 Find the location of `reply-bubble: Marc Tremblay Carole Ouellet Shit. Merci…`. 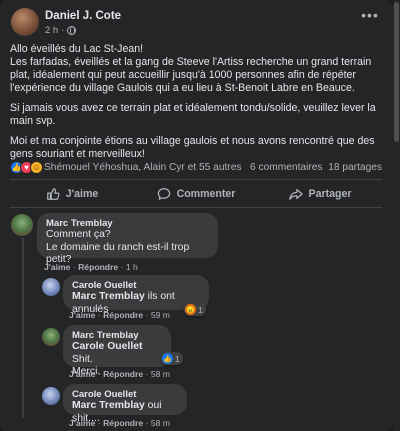

reply-bubble: Marc Tremblay Carole Ouellet Shit. Merci… is located at coordinates (117, 351).